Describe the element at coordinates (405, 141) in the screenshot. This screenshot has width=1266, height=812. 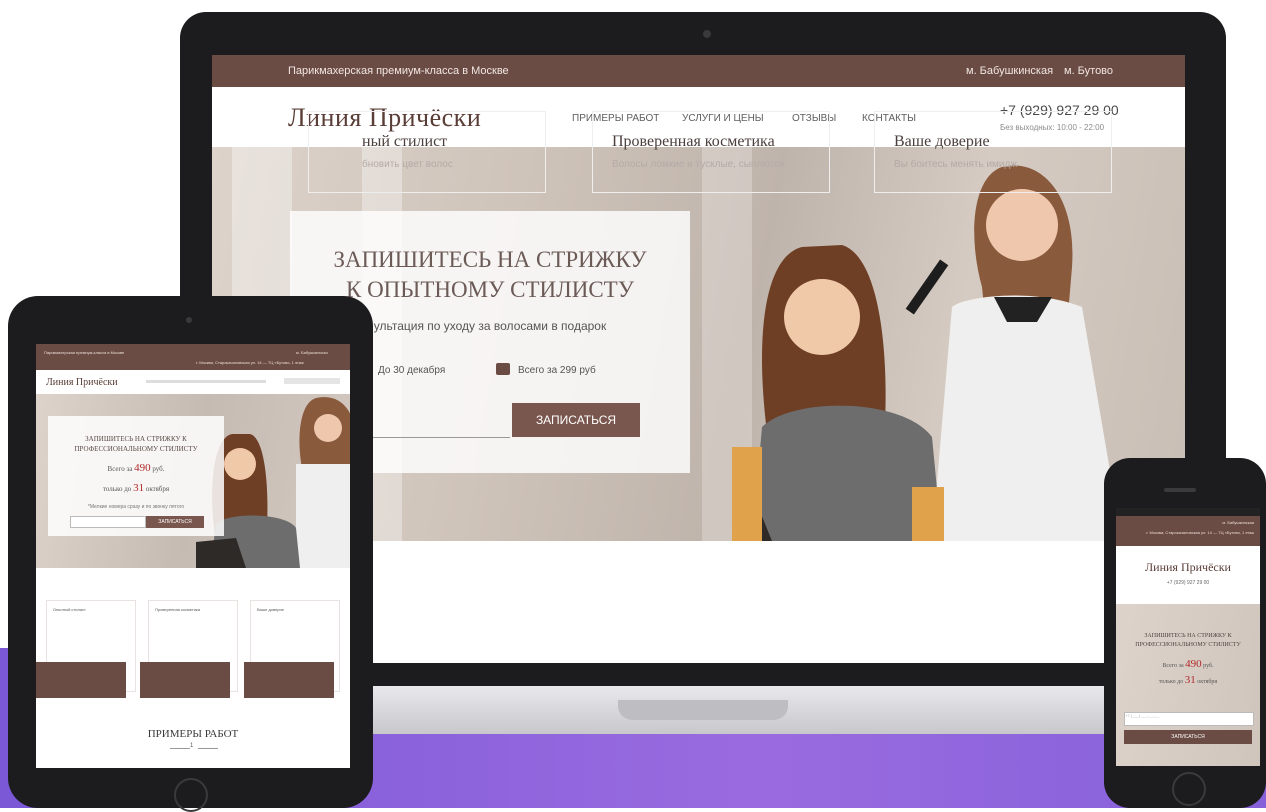
I see `feature-title: ный стилист` at that location.